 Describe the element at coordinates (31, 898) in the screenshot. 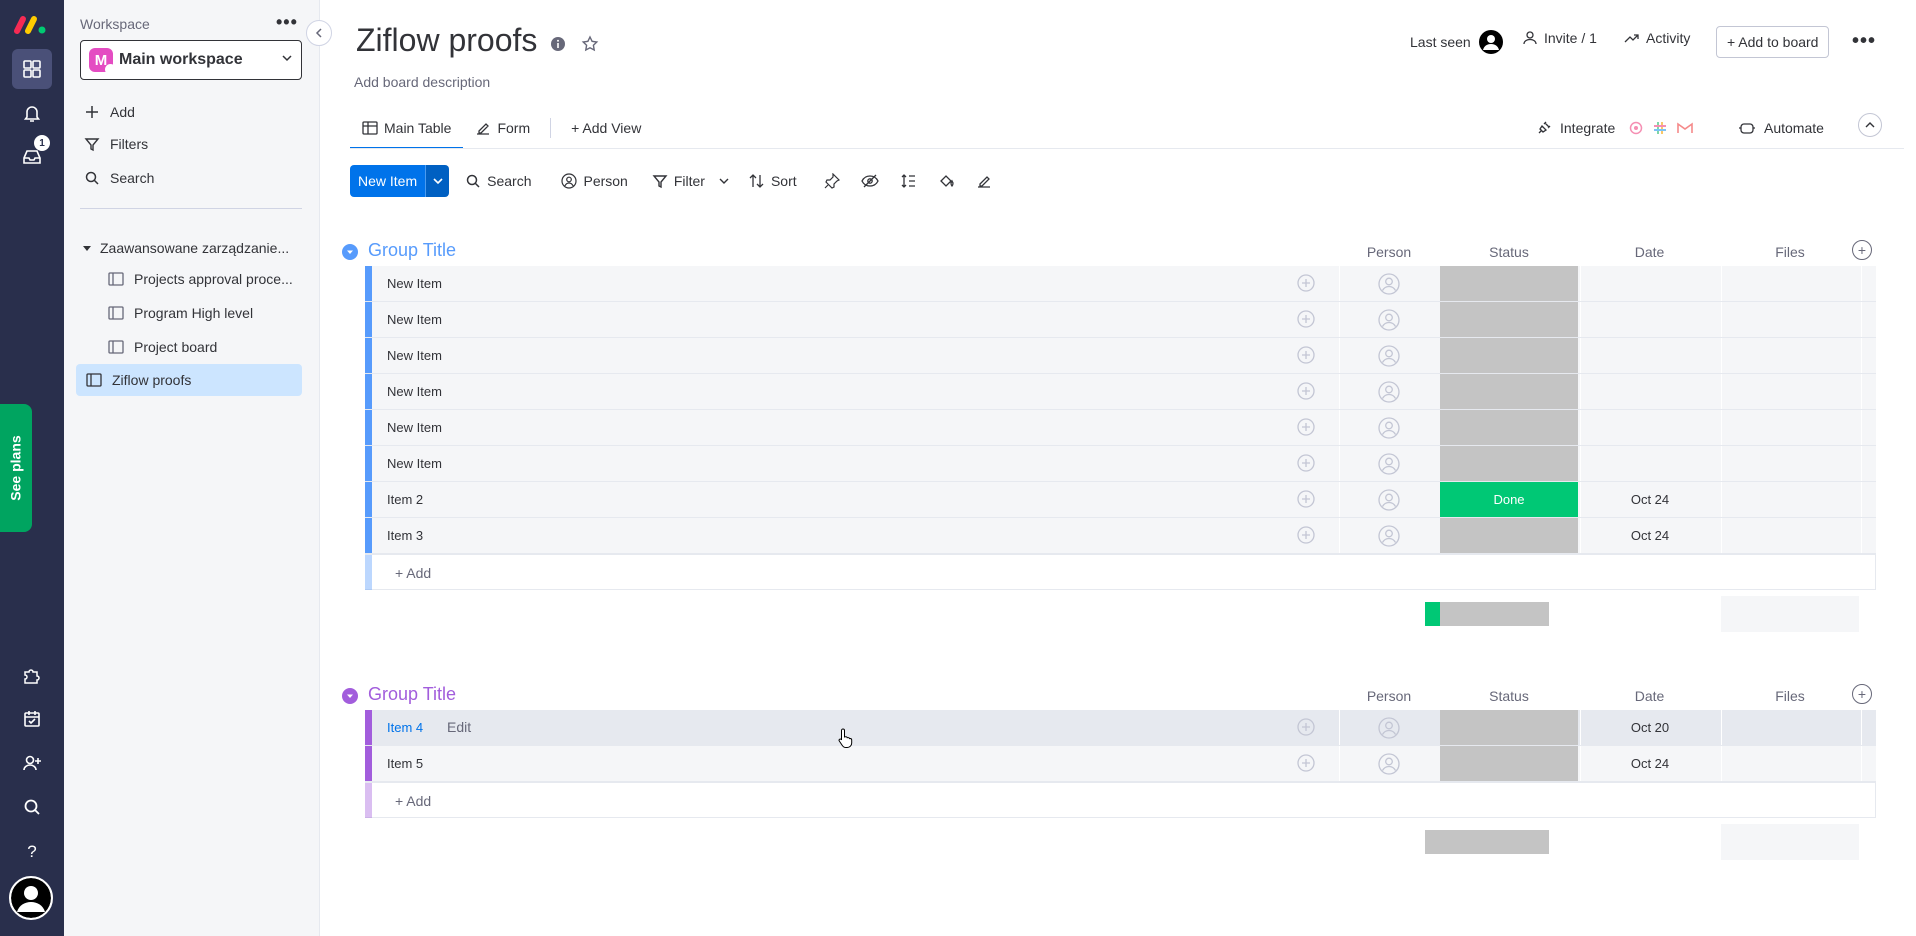

I see `user-avatar` at that location.